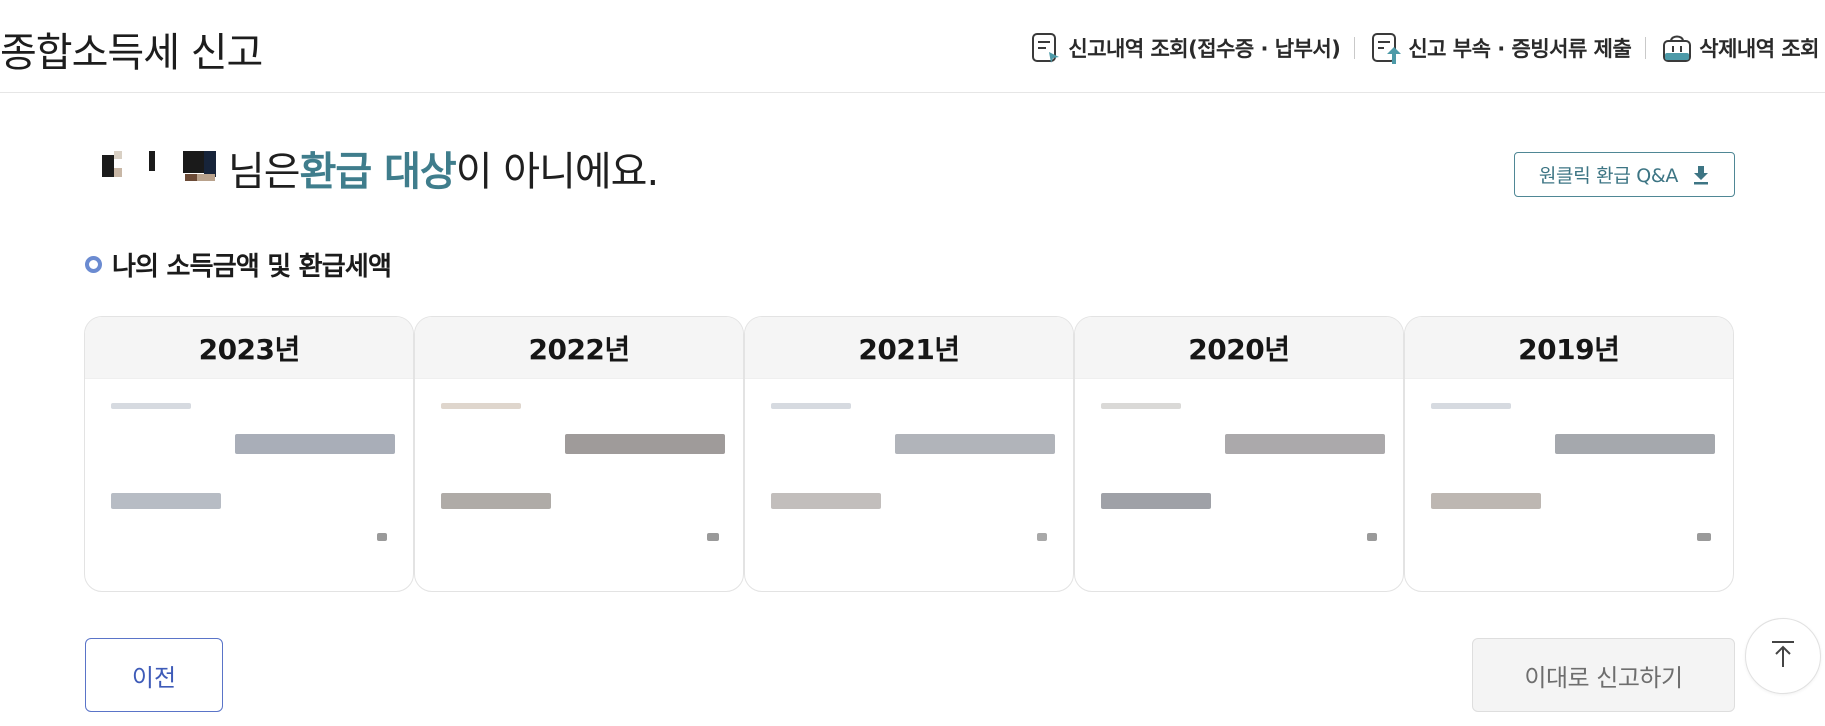  I want to click on year-label: 2021년, so click(909, 348).